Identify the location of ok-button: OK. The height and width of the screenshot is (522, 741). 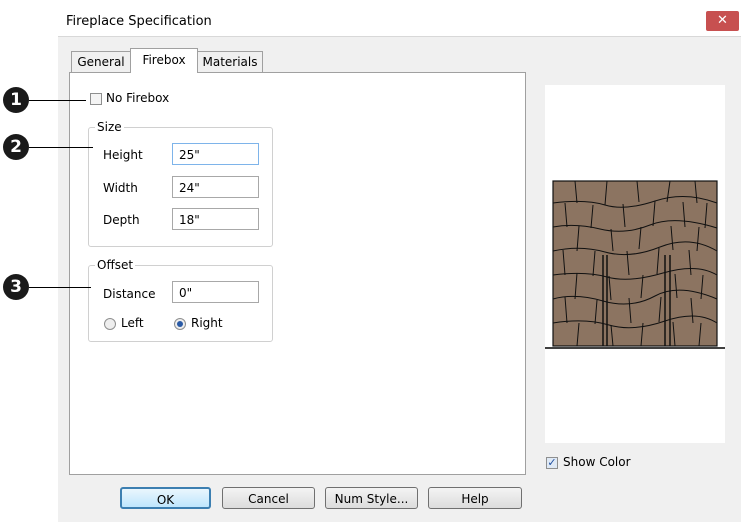
(165, 498).